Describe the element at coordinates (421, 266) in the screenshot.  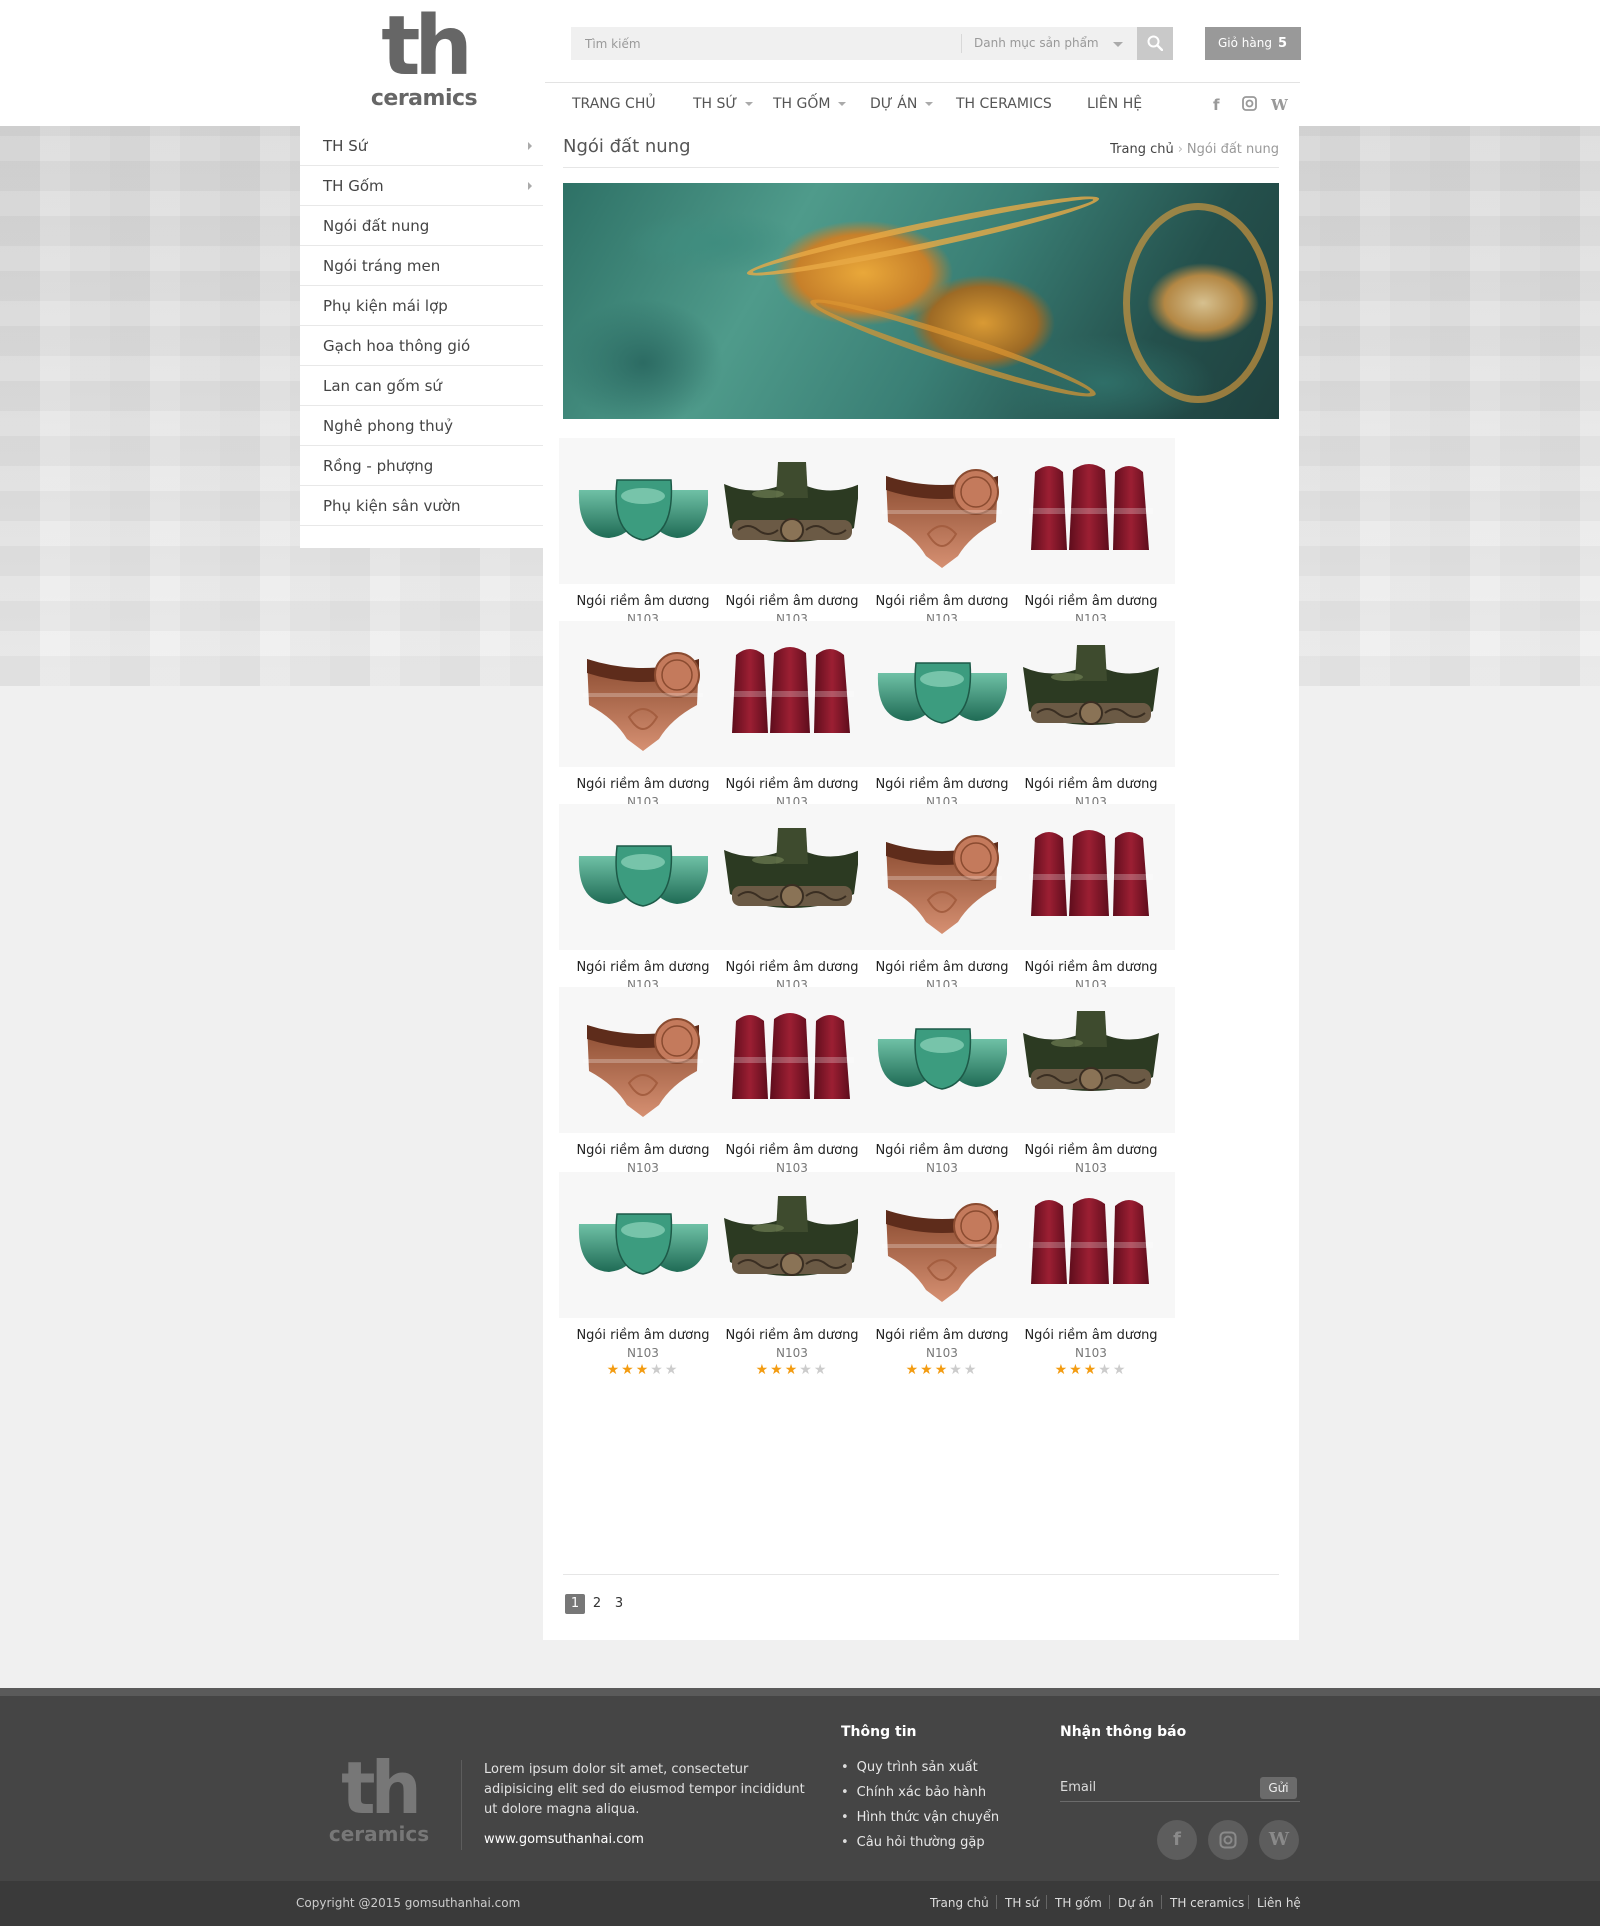
I see `sidebar-item: Ngói tráng men` at that location.